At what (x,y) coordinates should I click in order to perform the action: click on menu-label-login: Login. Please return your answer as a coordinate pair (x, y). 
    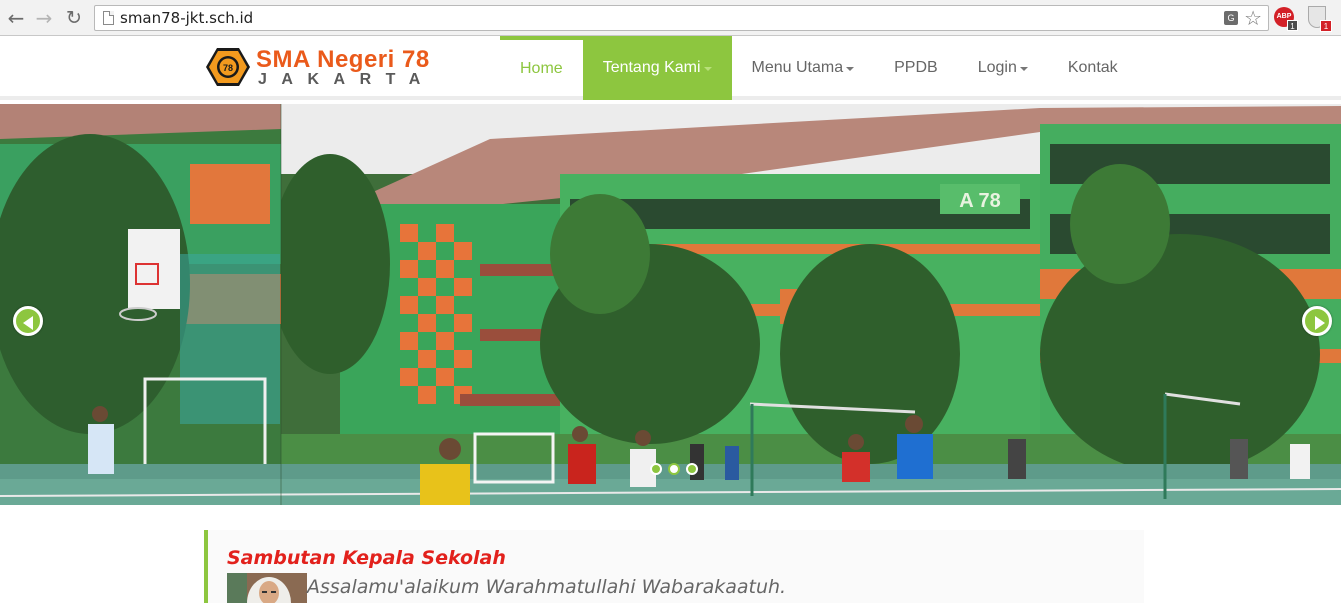
    Looking at the image, I should click on (997, 67).